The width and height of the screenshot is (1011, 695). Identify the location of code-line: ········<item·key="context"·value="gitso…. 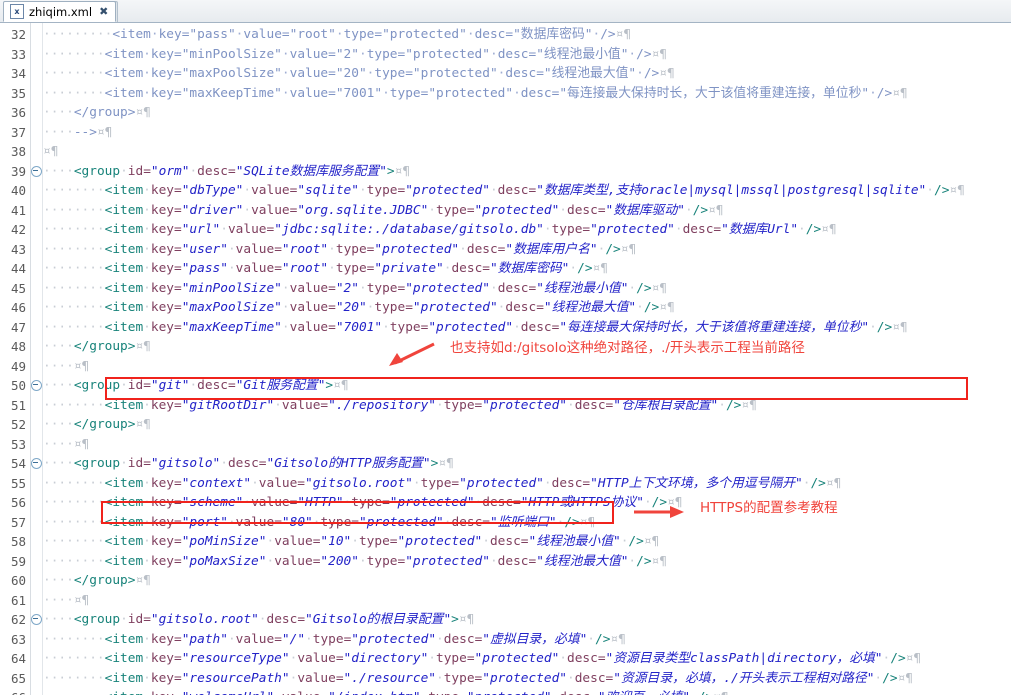
(442, 484).